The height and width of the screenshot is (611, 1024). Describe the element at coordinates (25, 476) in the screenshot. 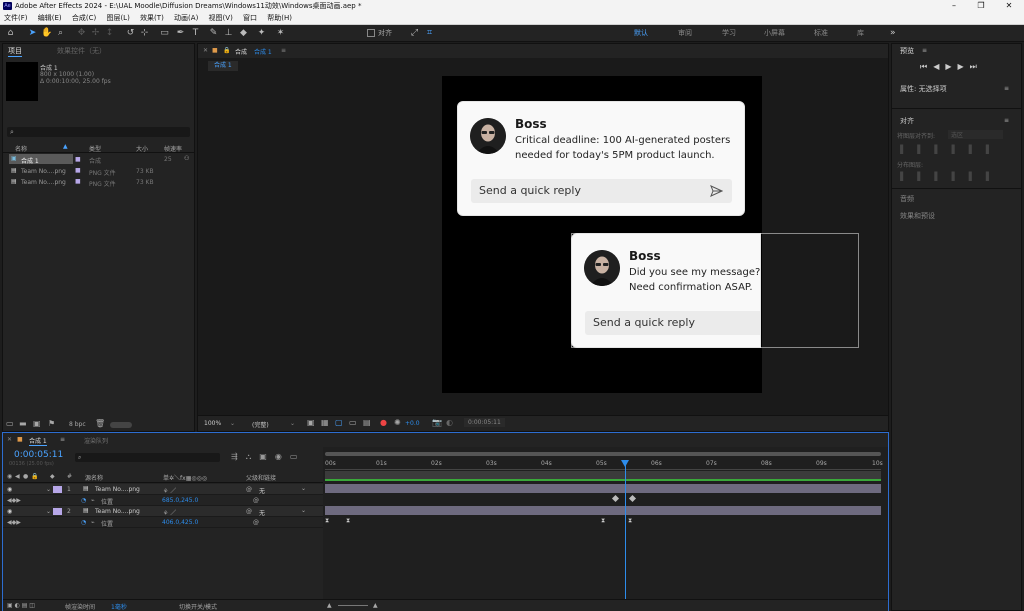

I see `solo-icon: ●` at that location.